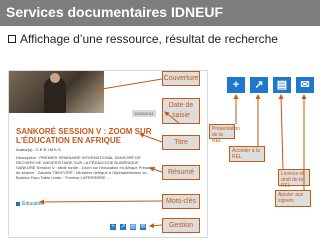 The image size is (320, 240). What do you see at coordinates (151, 138) in the screenshot?
I see `arrow-titre` at bounding box center [151, 138].